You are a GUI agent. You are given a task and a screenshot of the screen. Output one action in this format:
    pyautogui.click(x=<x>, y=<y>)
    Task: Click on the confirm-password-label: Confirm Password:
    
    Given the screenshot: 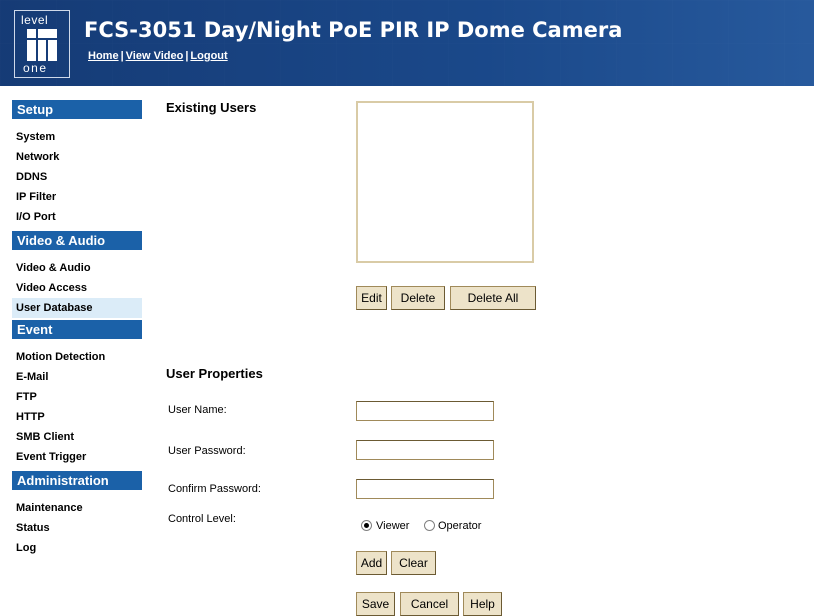 What is the action you would take?
    pyautogui.click(x=214, y=489)
    